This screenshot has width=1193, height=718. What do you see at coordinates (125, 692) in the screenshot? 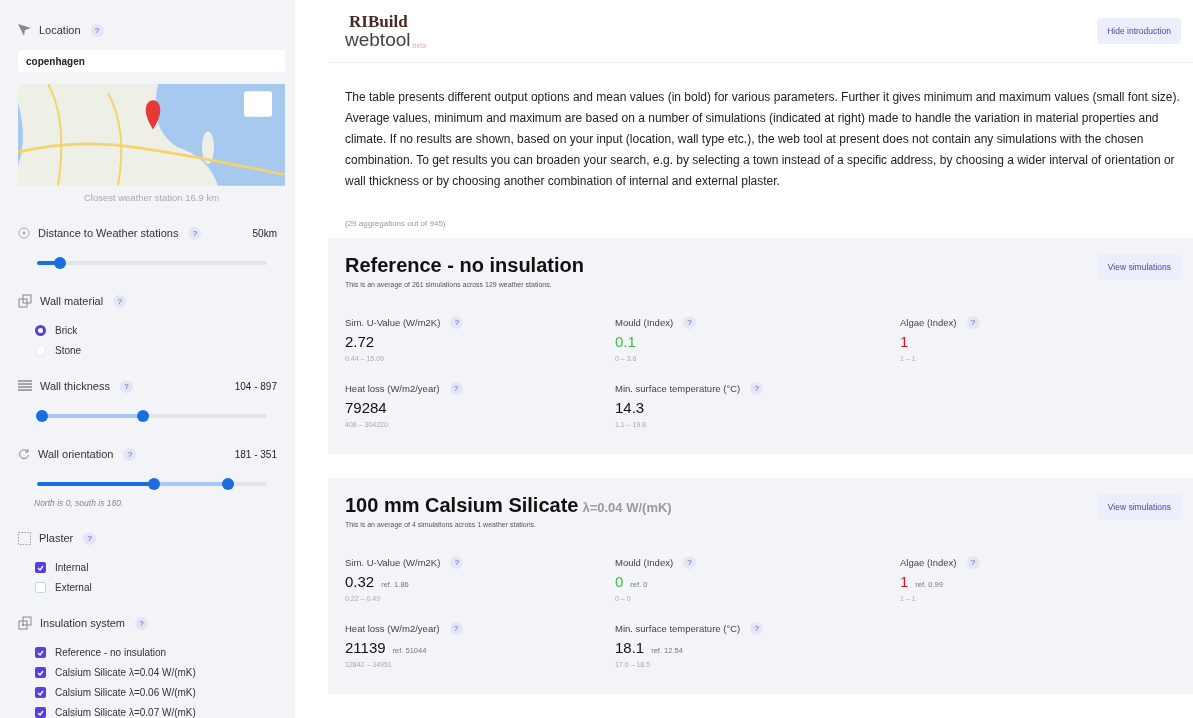
I see `option-label: Calsium Silicate λ=0.06 W/(mK)` at bounding box center [125, 692].